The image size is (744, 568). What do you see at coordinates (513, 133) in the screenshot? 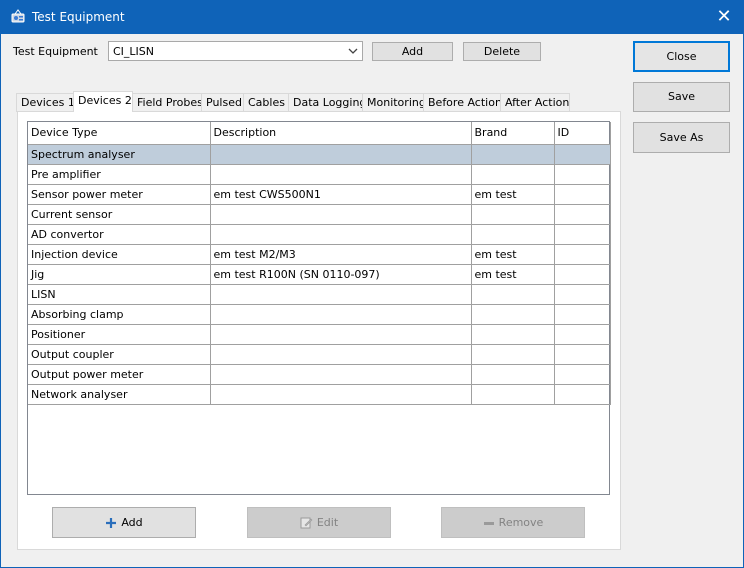
I see `column-header-brand: Brand` at bounding box center [513, 133].